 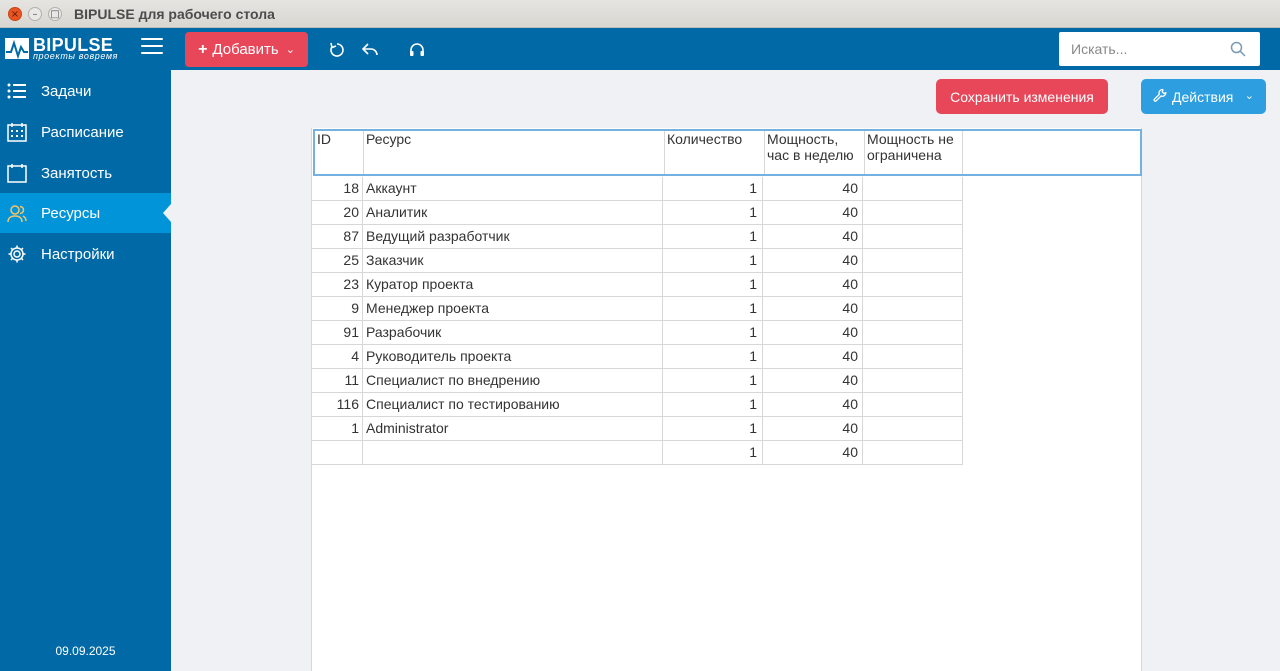 What do you see at coordinates (337, 357) in the screenshot?
I see `cell-id: 4` at bounding box center [337, 357].